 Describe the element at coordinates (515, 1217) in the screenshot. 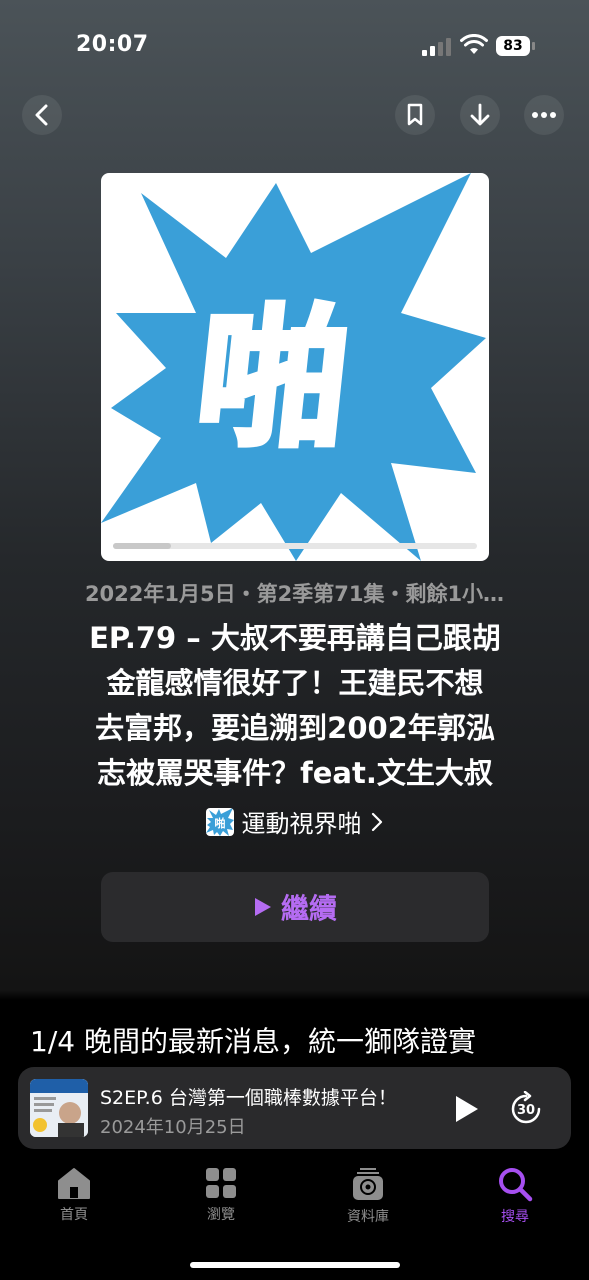

I see `tab-label: 搜尋` at that location.